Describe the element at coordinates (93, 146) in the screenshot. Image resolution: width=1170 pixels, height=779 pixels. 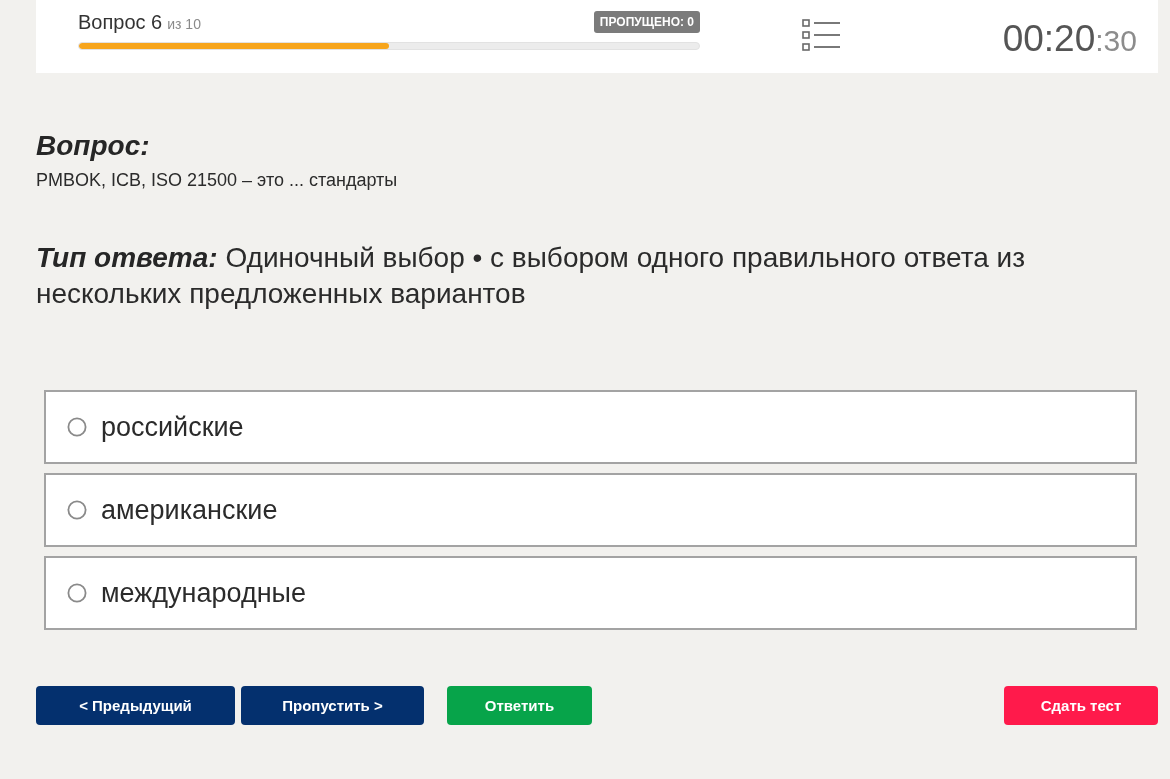
I see `question-heading: Вопрос:` at that location.